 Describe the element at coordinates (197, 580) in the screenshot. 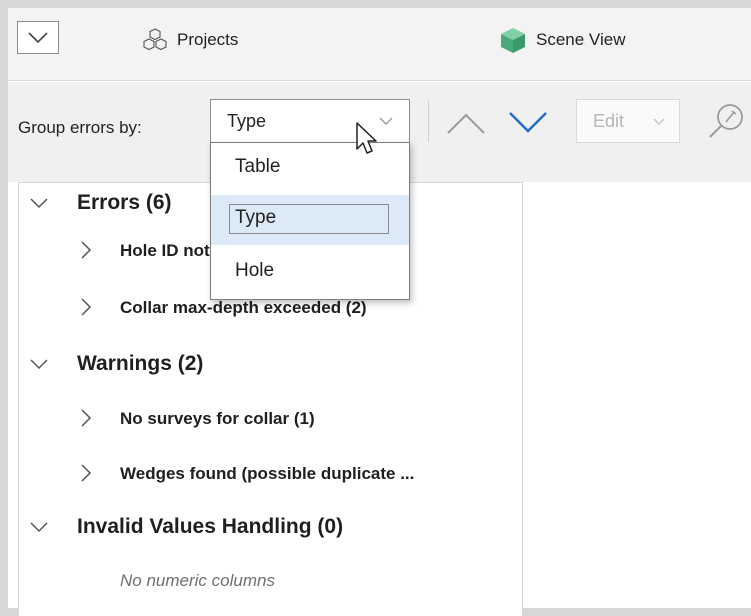

I see `placeholder-text: No numeric columns` at that location.